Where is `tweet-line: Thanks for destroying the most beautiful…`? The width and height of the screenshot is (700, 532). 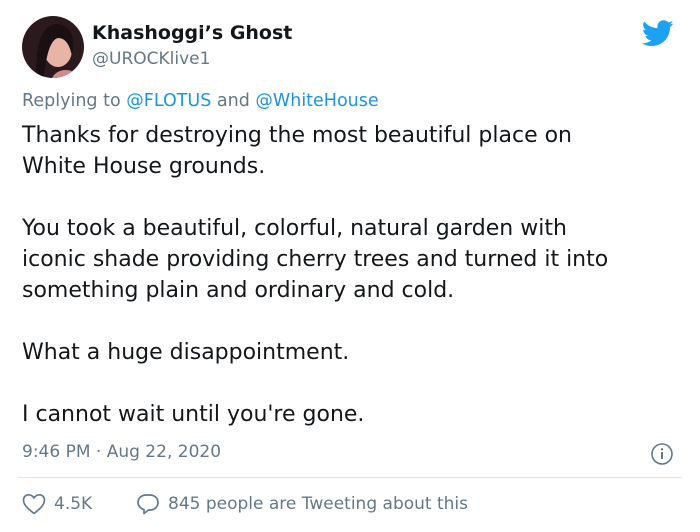 tweet-line: Thanks for destroying the most beautiful… is located at coordinates (297, 135).